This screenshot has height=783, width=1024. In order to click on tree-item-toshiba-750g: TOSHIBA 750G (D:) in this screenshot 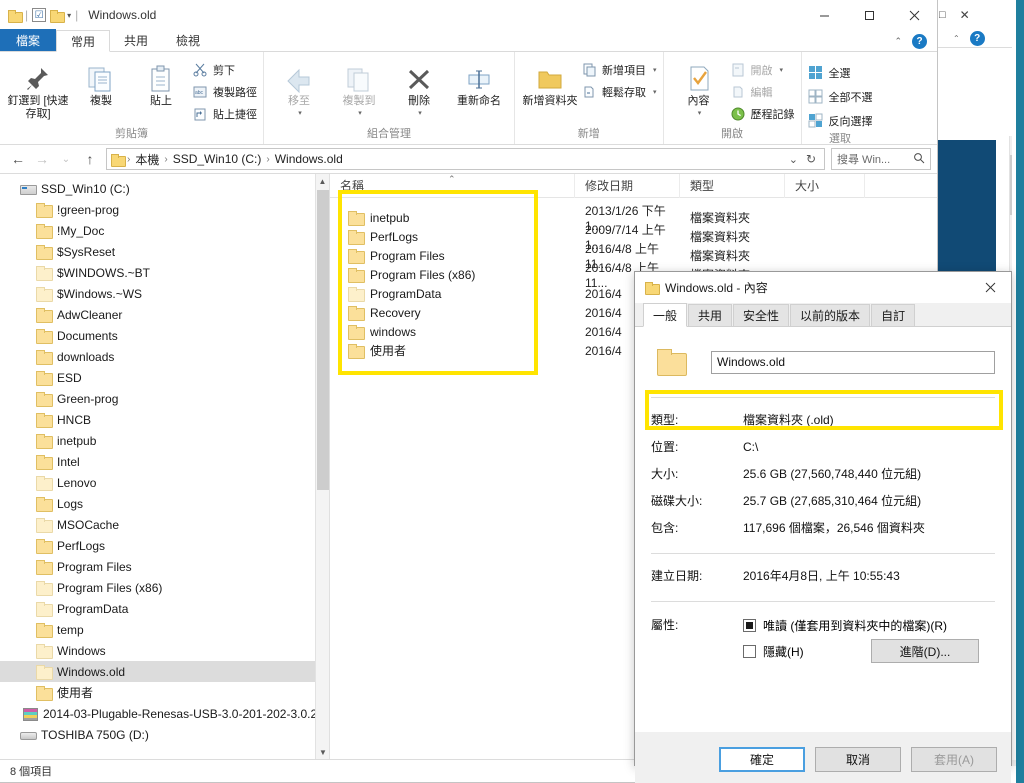, I will do `click(164, 734)`.